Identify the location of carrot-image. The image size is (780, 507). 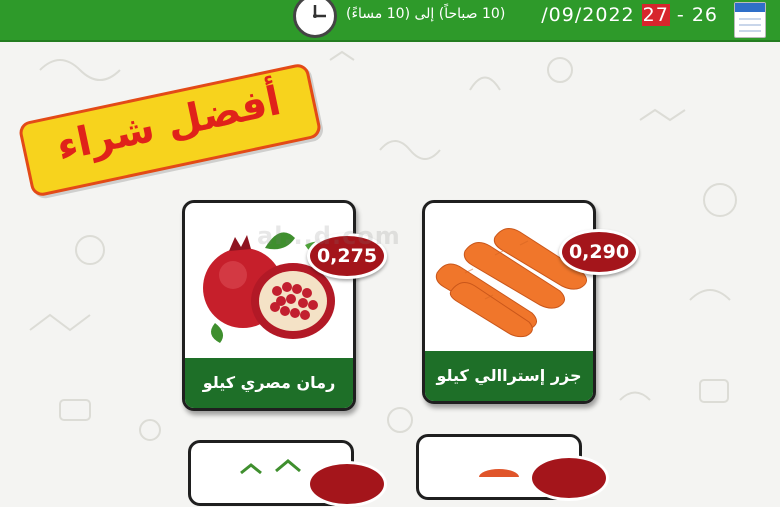
(511, 282).